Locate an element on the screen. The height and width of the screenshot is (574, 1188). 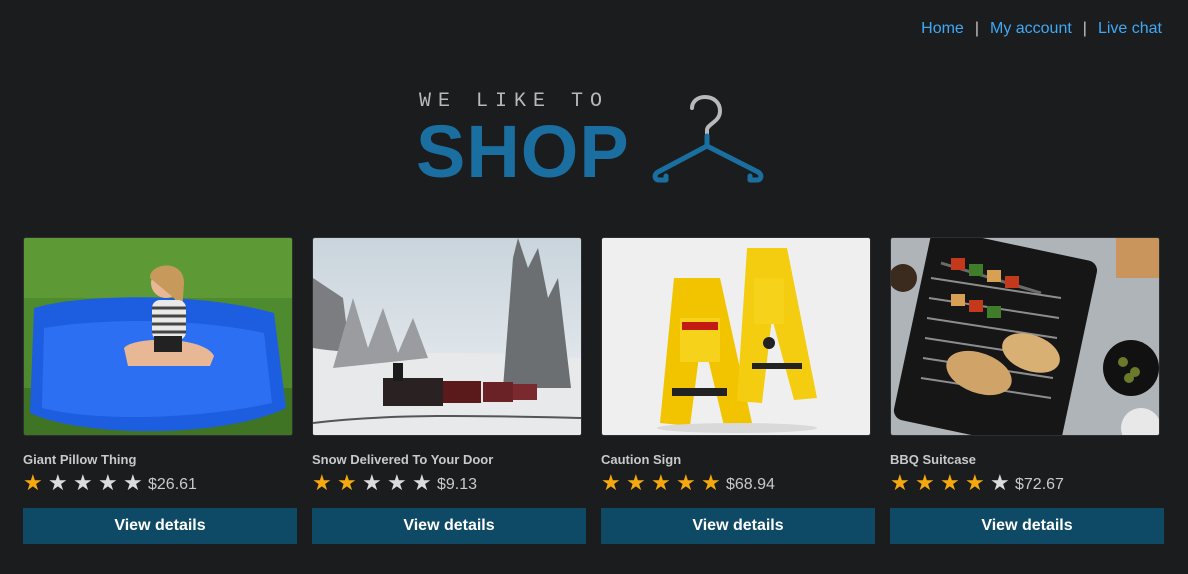
product-price: $26.61 is located at coordinates (172, 484).